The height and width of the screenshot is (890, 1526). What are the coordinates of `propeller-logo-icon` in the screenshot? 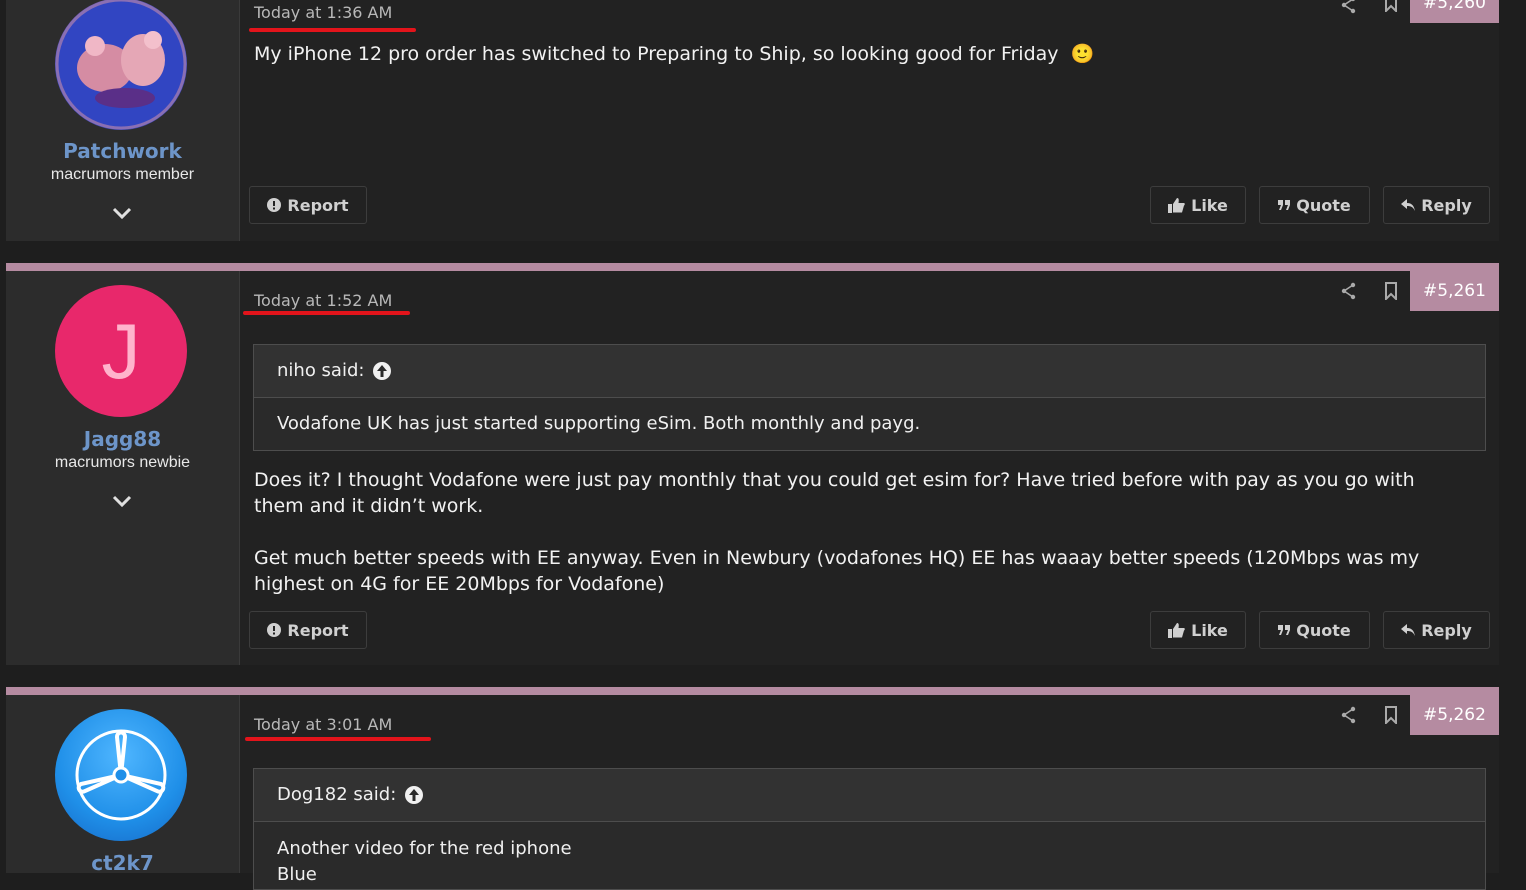 It's located at (121, 775).